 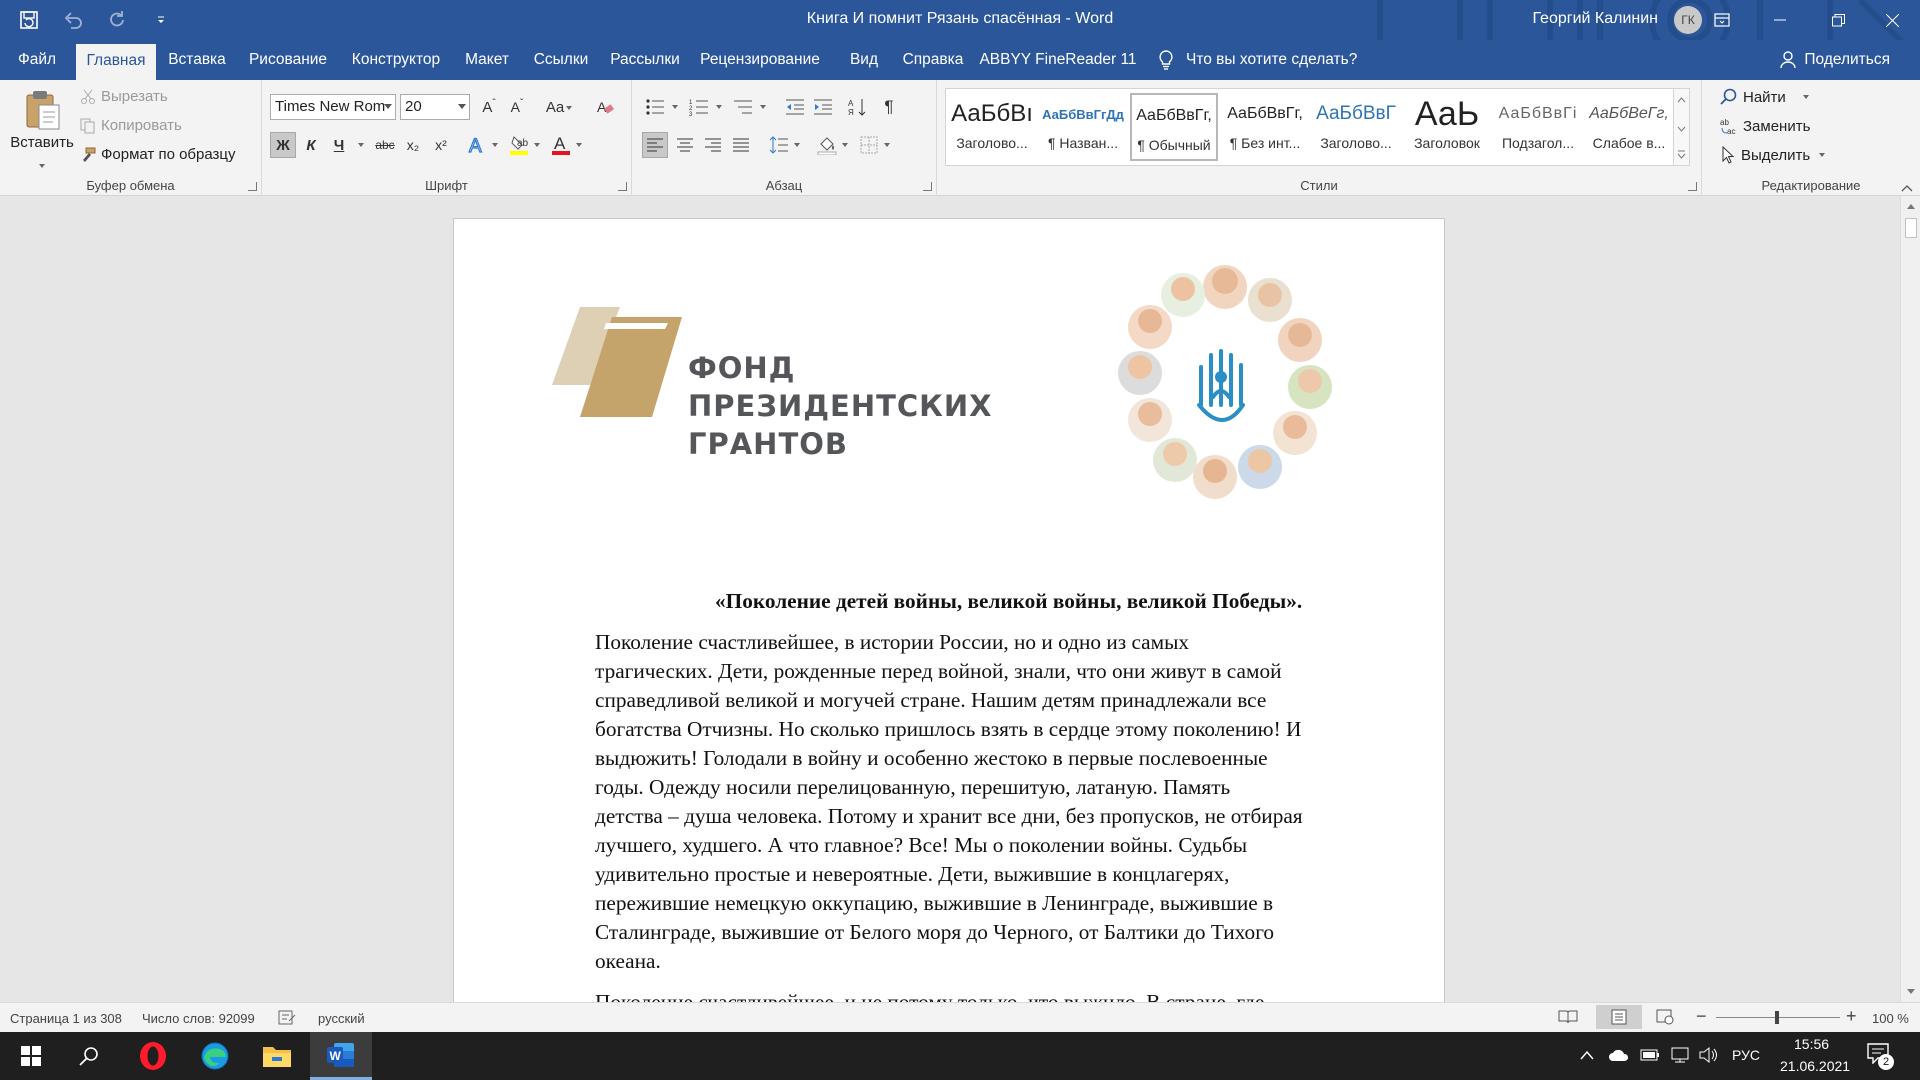 What do you see at coordinates (537, 145) in the screenshot?
I see `highlight-dropdown-icon` at bounding box center [537, 145].